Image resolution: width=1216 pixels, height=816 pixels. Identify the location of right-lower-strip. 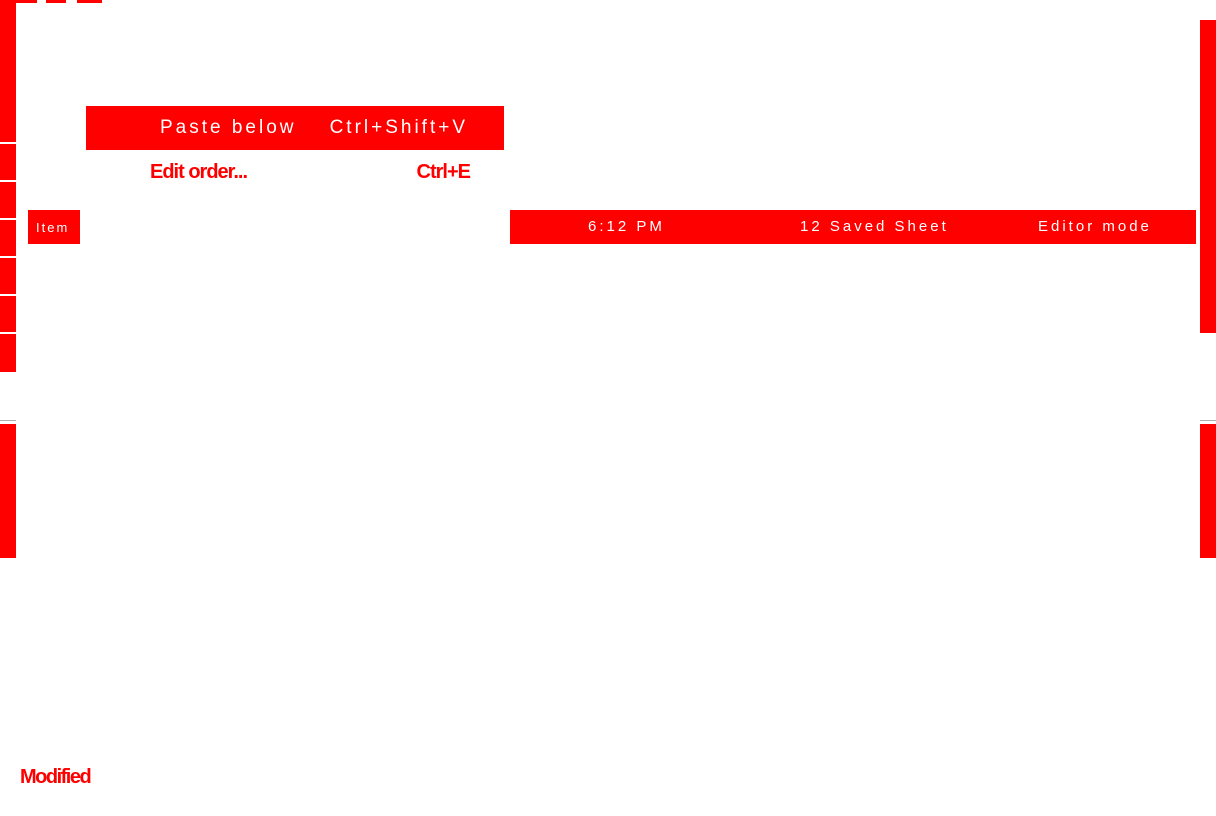
(1208, 491).